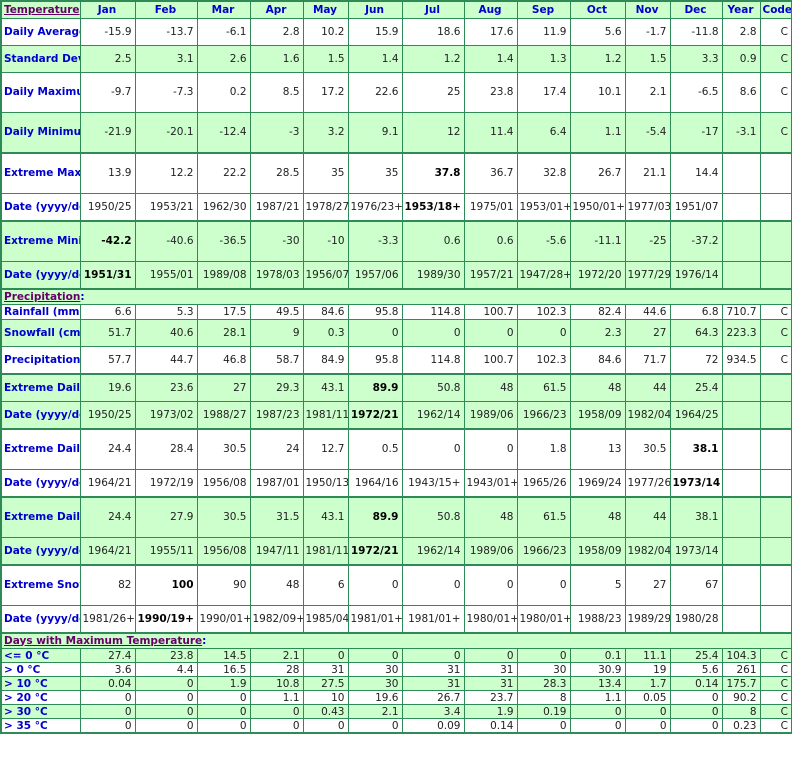  I want to click on value-cell: 23.6, so click(166, 387).